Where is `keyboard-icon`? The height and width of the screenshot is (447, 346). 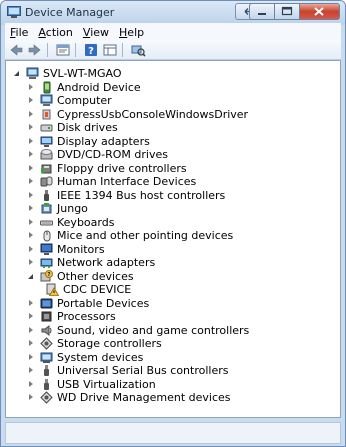 keyboard-icon is located at coordinates (46, 222).